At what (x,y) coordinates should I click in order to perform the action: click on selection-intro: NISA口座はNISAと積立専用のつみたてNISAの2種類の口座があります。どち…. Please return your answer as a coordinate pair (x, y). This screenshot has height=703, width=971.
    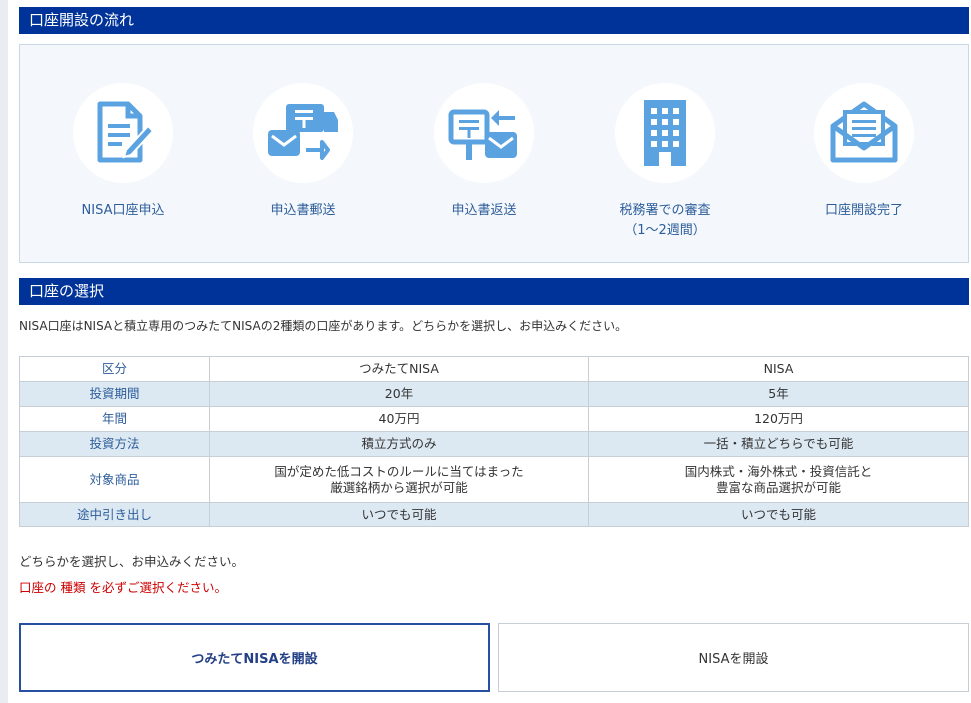
    Looking at the image, I should click on (323, 326).